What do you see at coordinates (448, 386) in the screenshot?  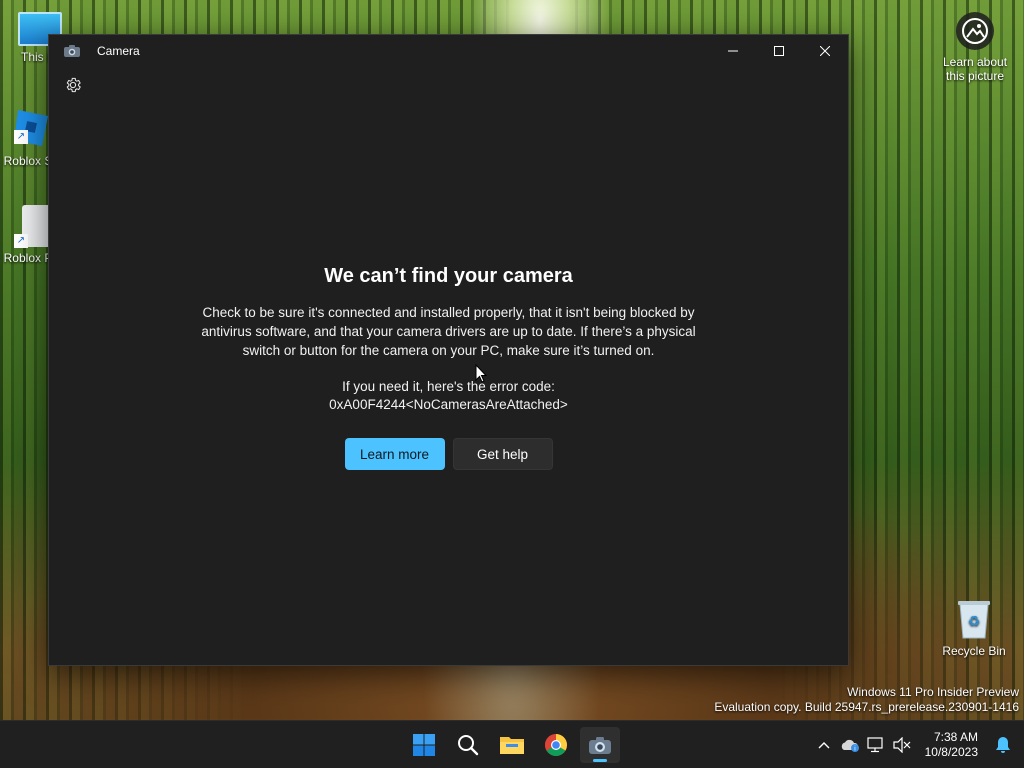 I see `error-code-intro: If you need it, here's the error code:` at bounding box center [448, 386].